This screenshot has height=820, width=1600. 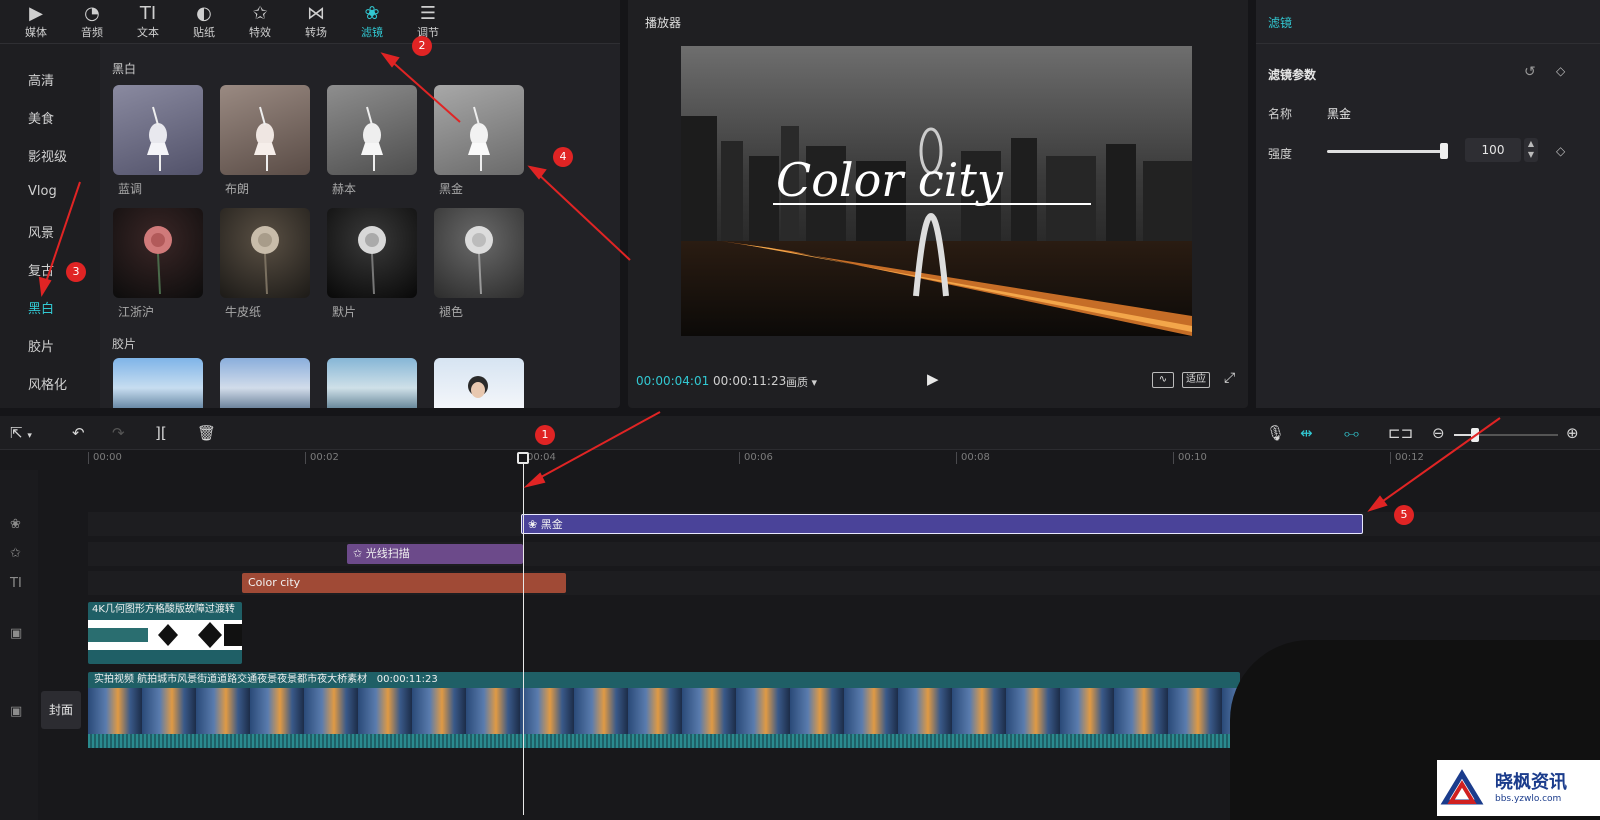 What do you see at coordinates (1528, 799) in the screenshot?
I see `watermark-url: bbs.yzwlo.com` at bounding box center [1528, 799].